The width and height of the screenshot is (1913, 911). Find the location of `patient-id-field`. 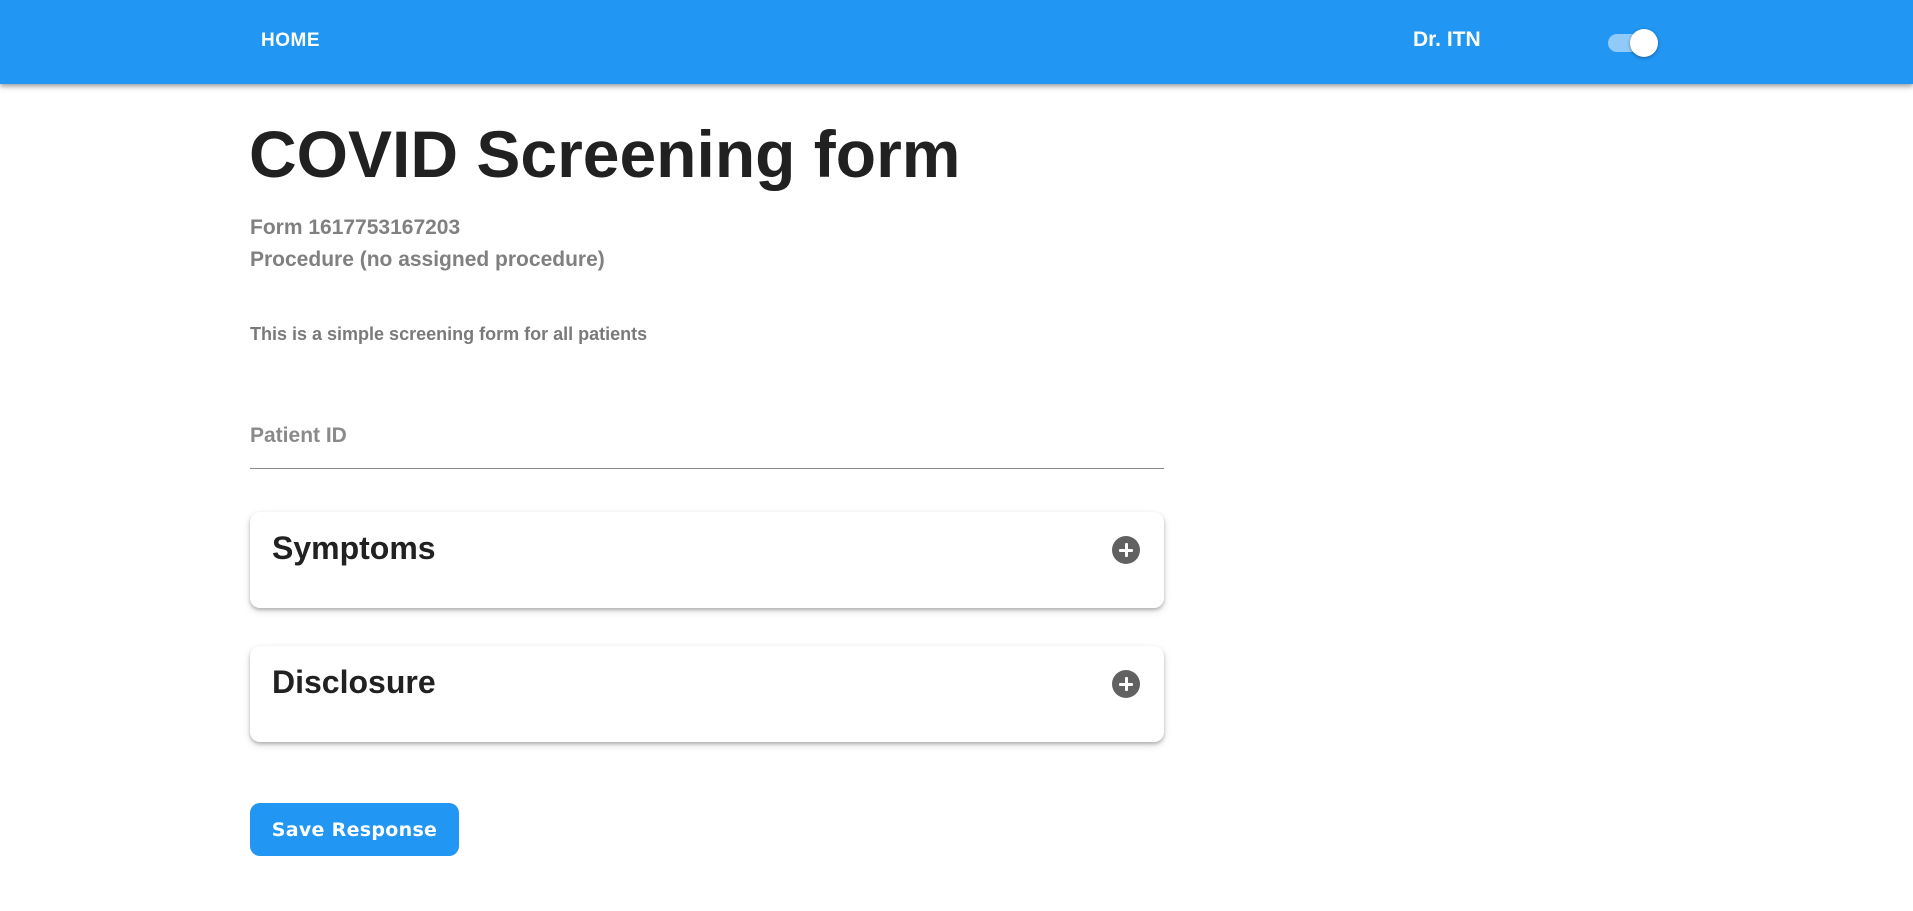

patient-id-field is located at coordinates (707, 439).